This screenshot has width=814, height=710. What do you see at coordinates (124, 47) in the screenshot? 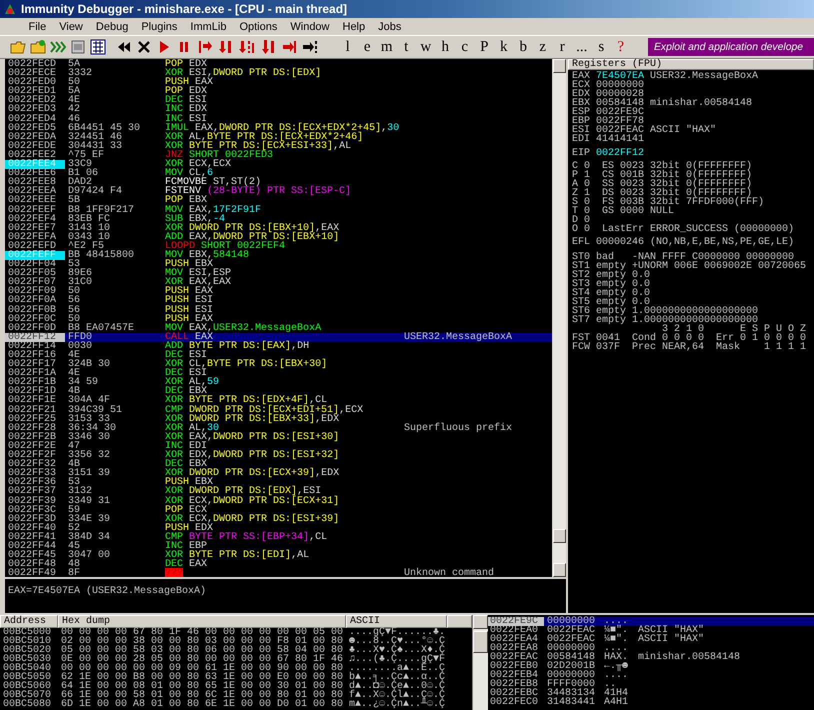
I see `rewind-icon` at bounding box center [124, 47].